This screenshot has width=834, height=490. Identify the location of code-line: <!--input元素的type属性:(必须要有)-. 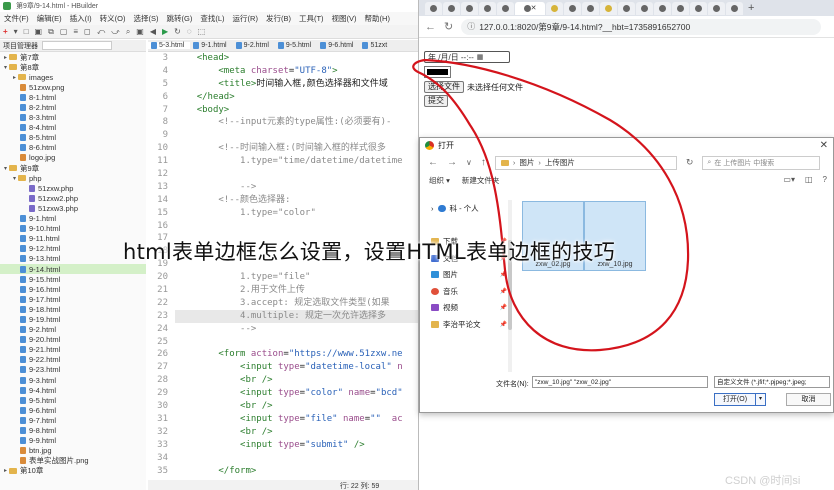
(296, 122).